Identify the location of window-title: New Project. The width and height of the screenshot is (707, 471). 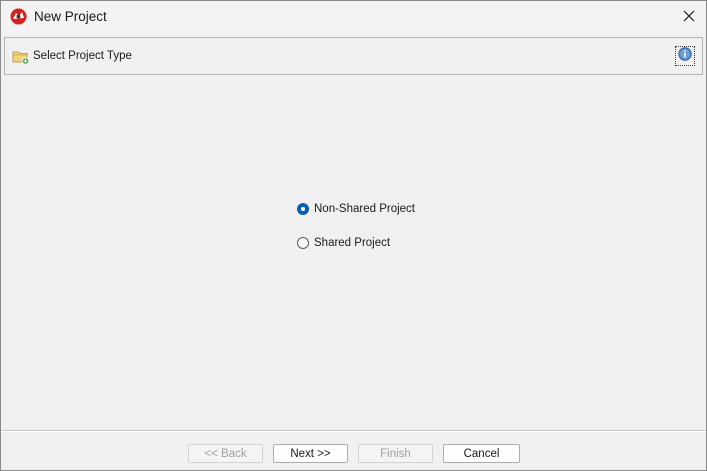
(70, 16).